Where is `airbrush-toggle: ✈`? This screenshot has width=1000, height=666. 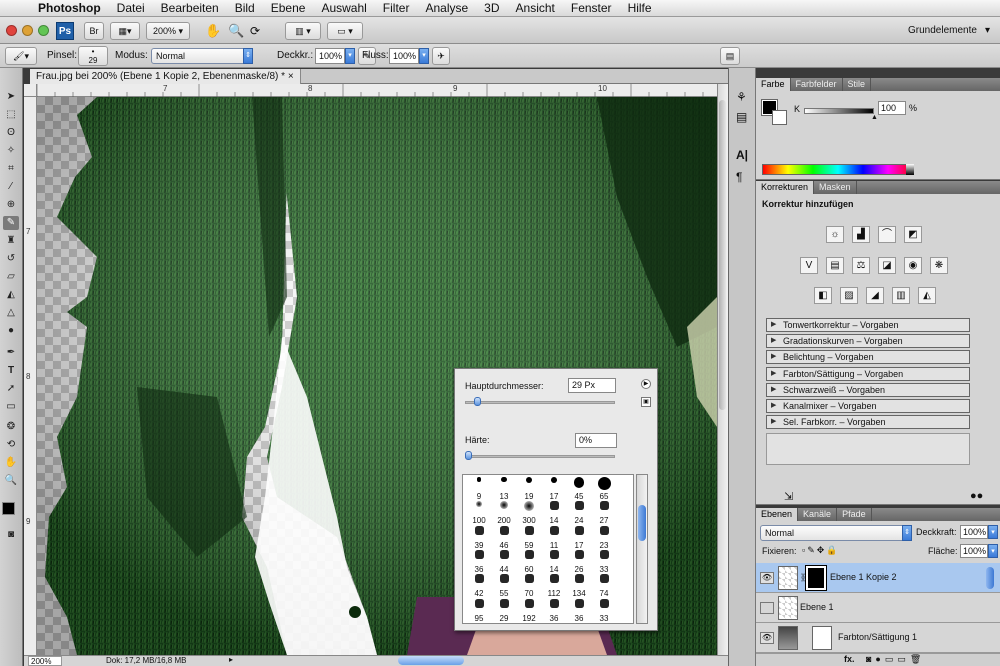 airbrush-toggle: ✈ is located at coordinates (441, 56).